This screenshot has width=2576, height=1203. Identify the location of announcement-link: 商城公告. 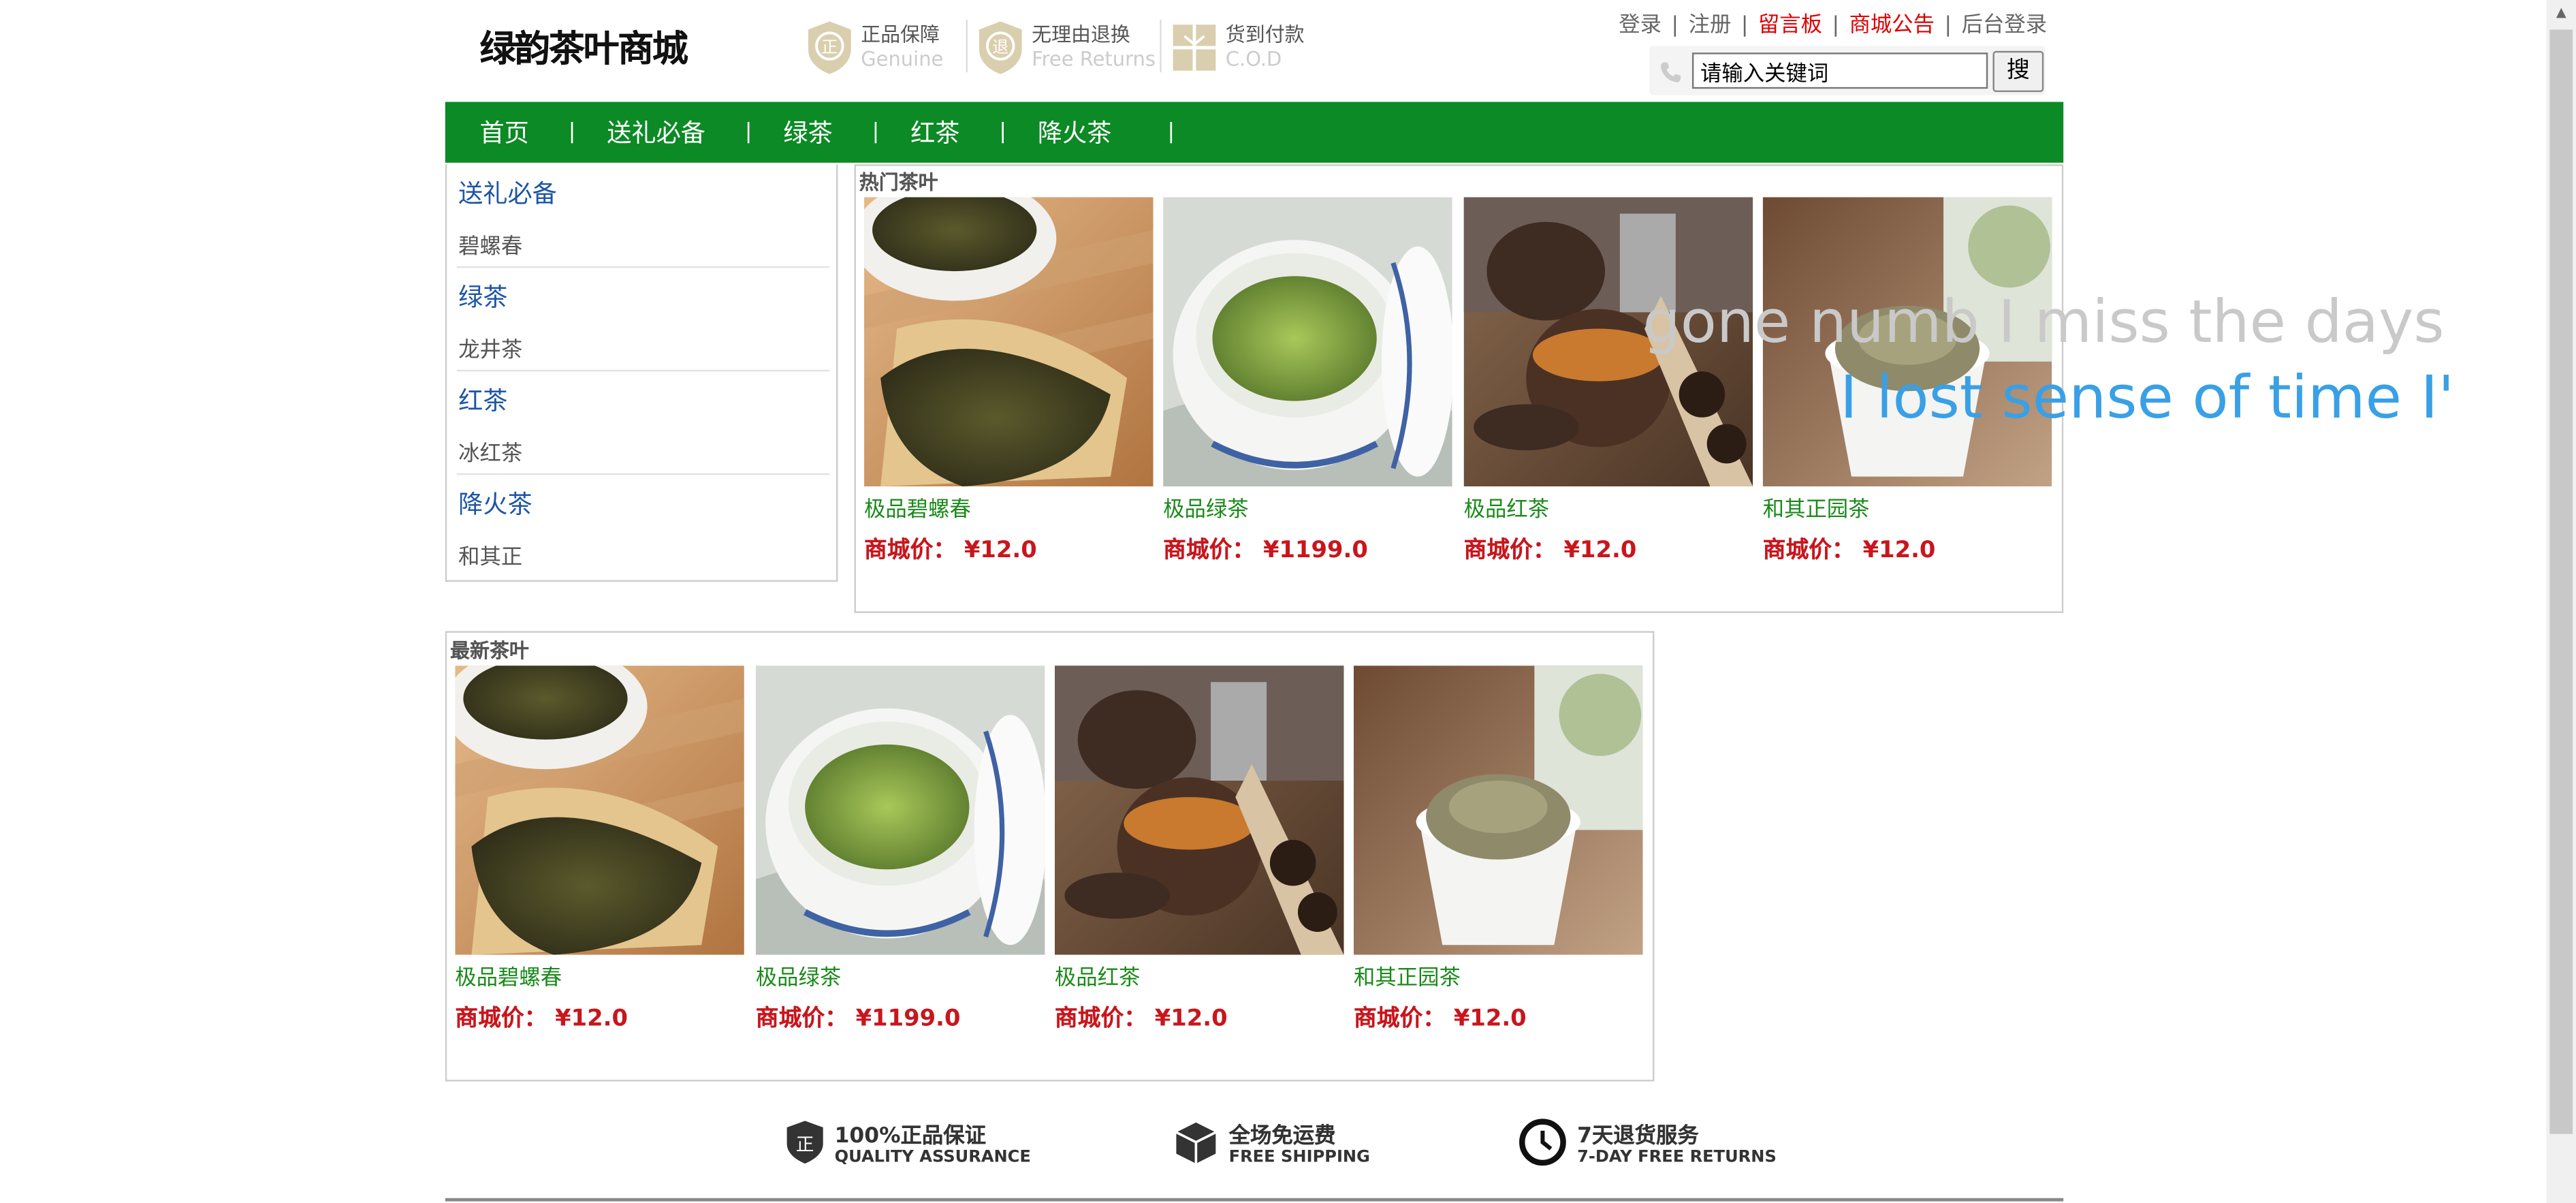
(1892, 25).